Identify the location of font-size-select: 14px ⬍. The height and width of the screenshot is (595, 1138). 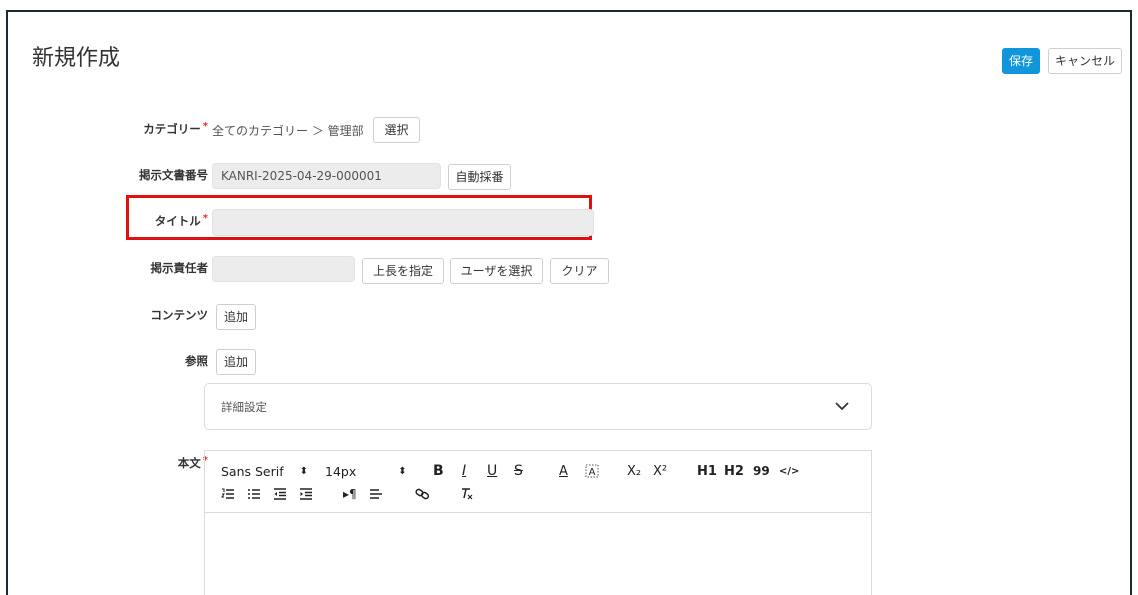
(366, 471).